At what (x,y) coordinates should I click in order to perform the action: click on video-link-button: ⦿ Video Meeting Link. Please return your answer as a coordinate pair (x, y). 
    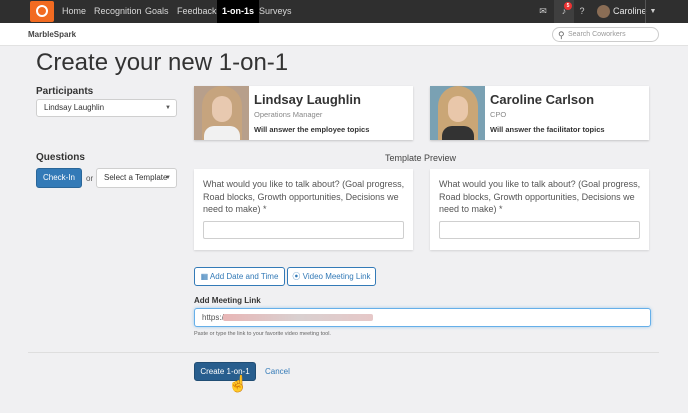
    Looking at the image, I should click on (331, 276).